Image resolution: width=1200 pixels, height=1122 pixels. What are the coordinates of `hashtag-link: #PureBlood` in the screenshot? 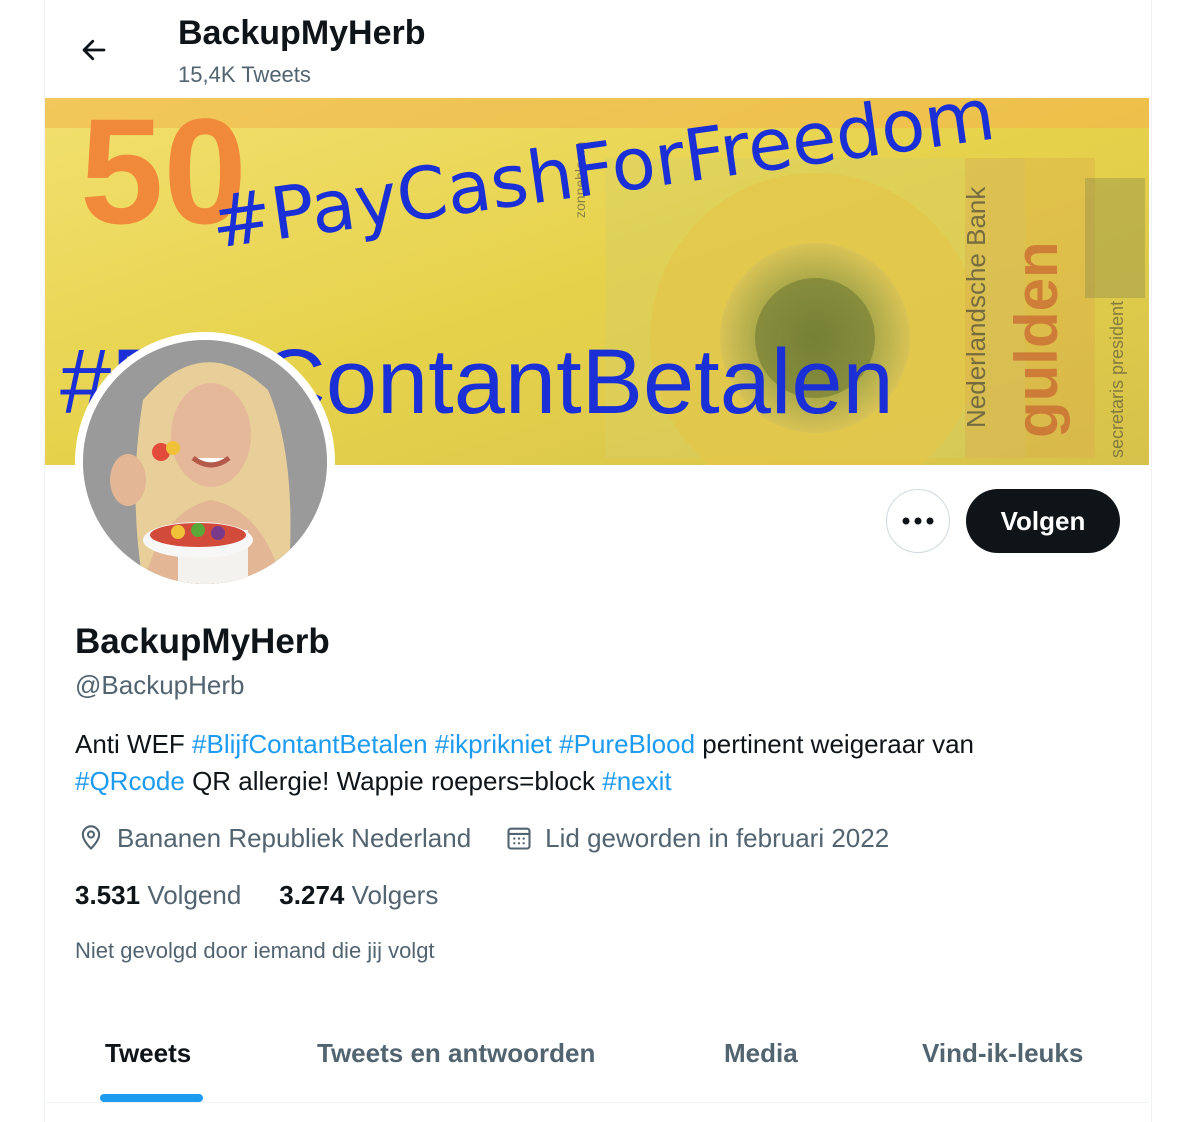 It's located at (627, 744).